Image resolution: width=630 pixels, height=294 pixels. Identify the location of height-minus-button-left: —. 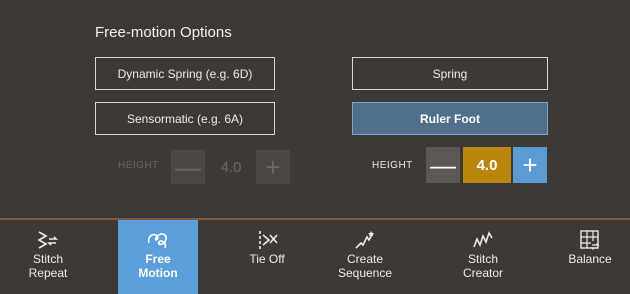
(188, 167).